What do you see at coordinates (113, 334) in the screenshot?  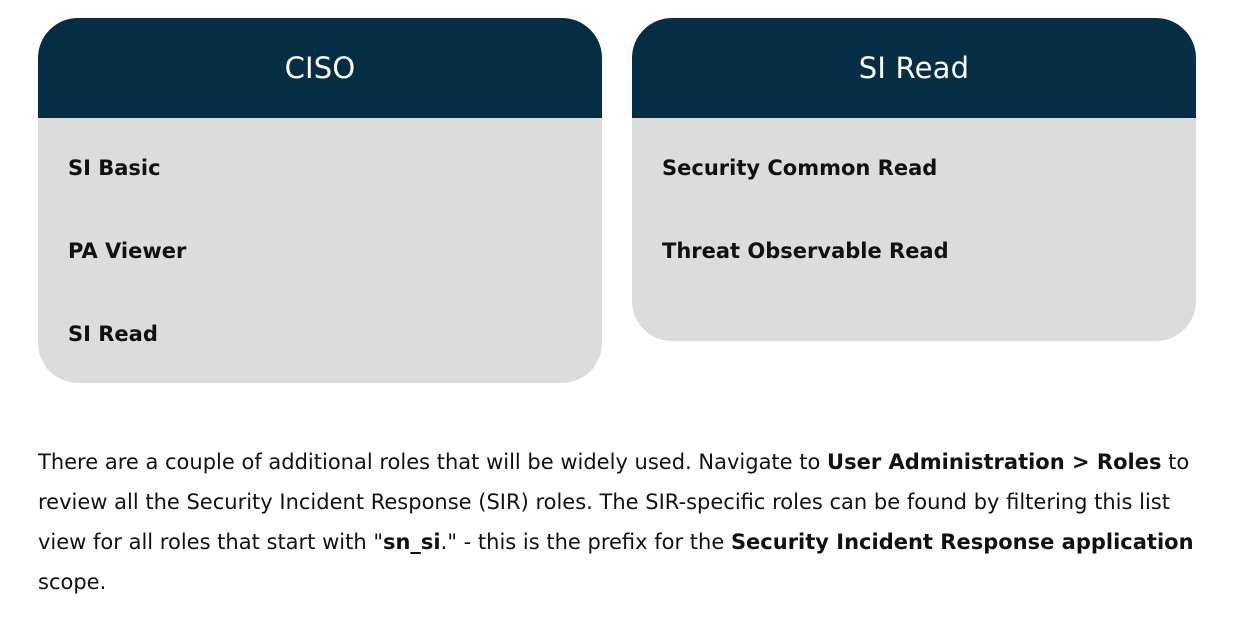 I see `ciso-role-item: SI Read` at bounding box center [113, 334].